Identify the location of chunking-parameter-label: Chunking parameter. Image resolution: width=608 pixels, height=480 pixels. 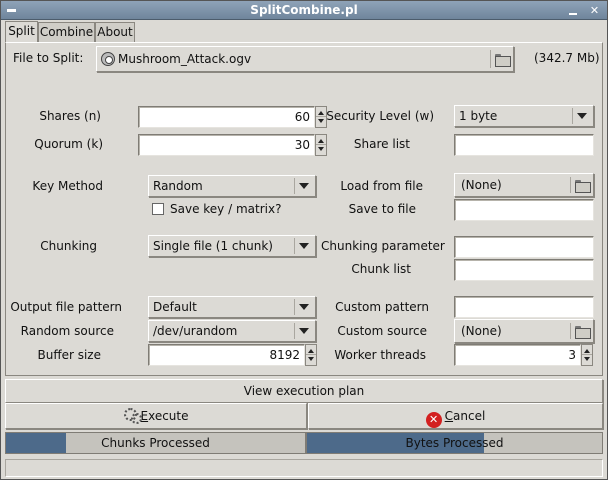
(383, 246).